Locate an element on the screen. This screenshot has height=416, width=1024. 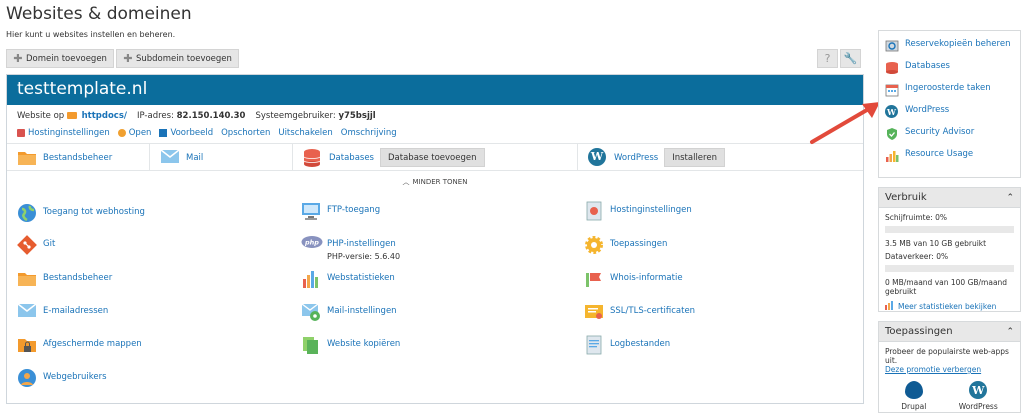
tile-php: php PHP-instellingen PHP-versie: 5.6.40 is located at coordinates (350, 248).